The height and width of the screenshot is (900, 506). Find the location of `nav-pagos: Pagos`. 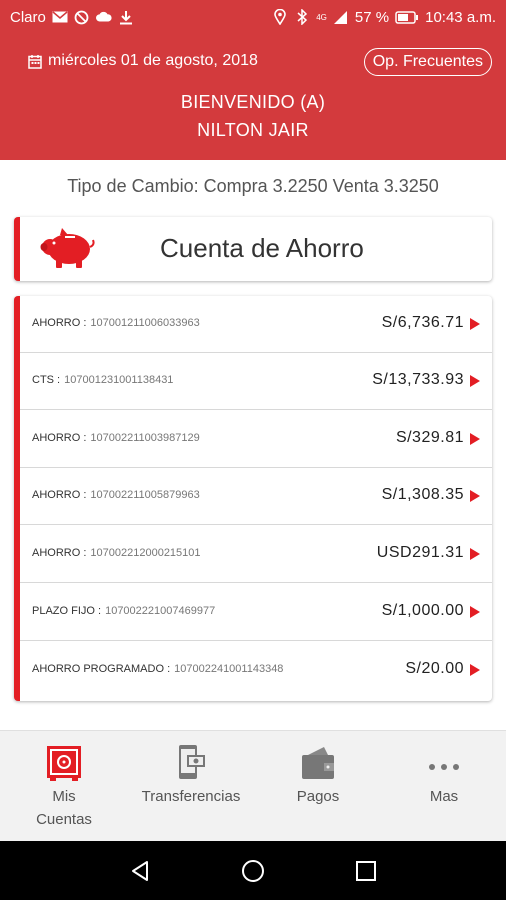

nav-pagos: Pagos is located at coordinates (318, 775).